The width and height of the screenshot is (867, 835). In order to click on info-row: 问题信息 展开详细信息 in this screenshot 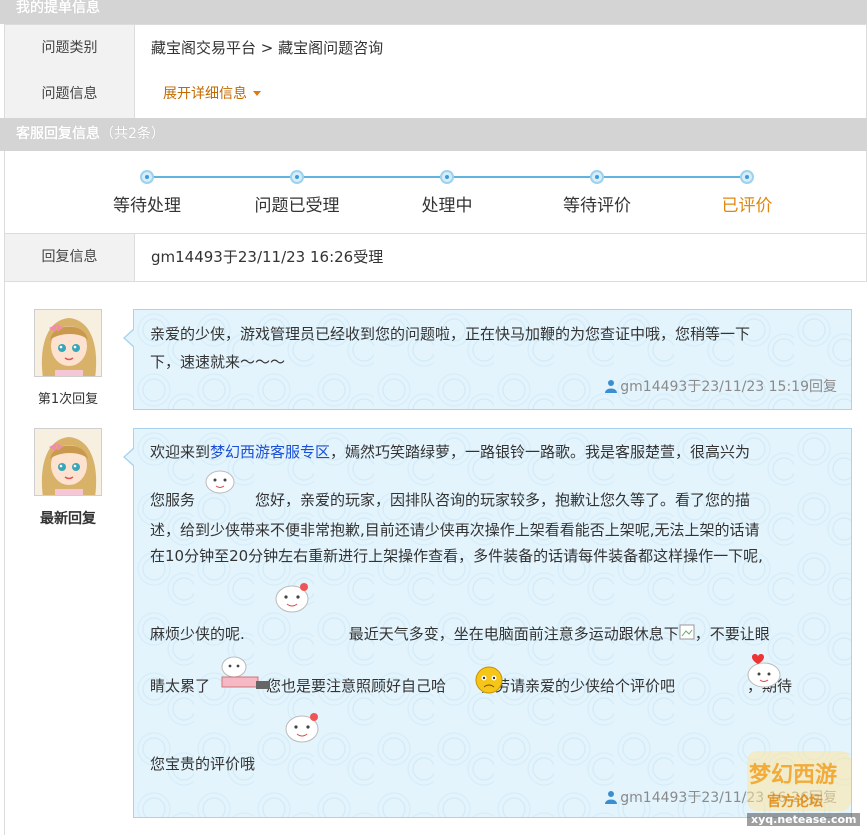, I will do `click(435, 95)`.